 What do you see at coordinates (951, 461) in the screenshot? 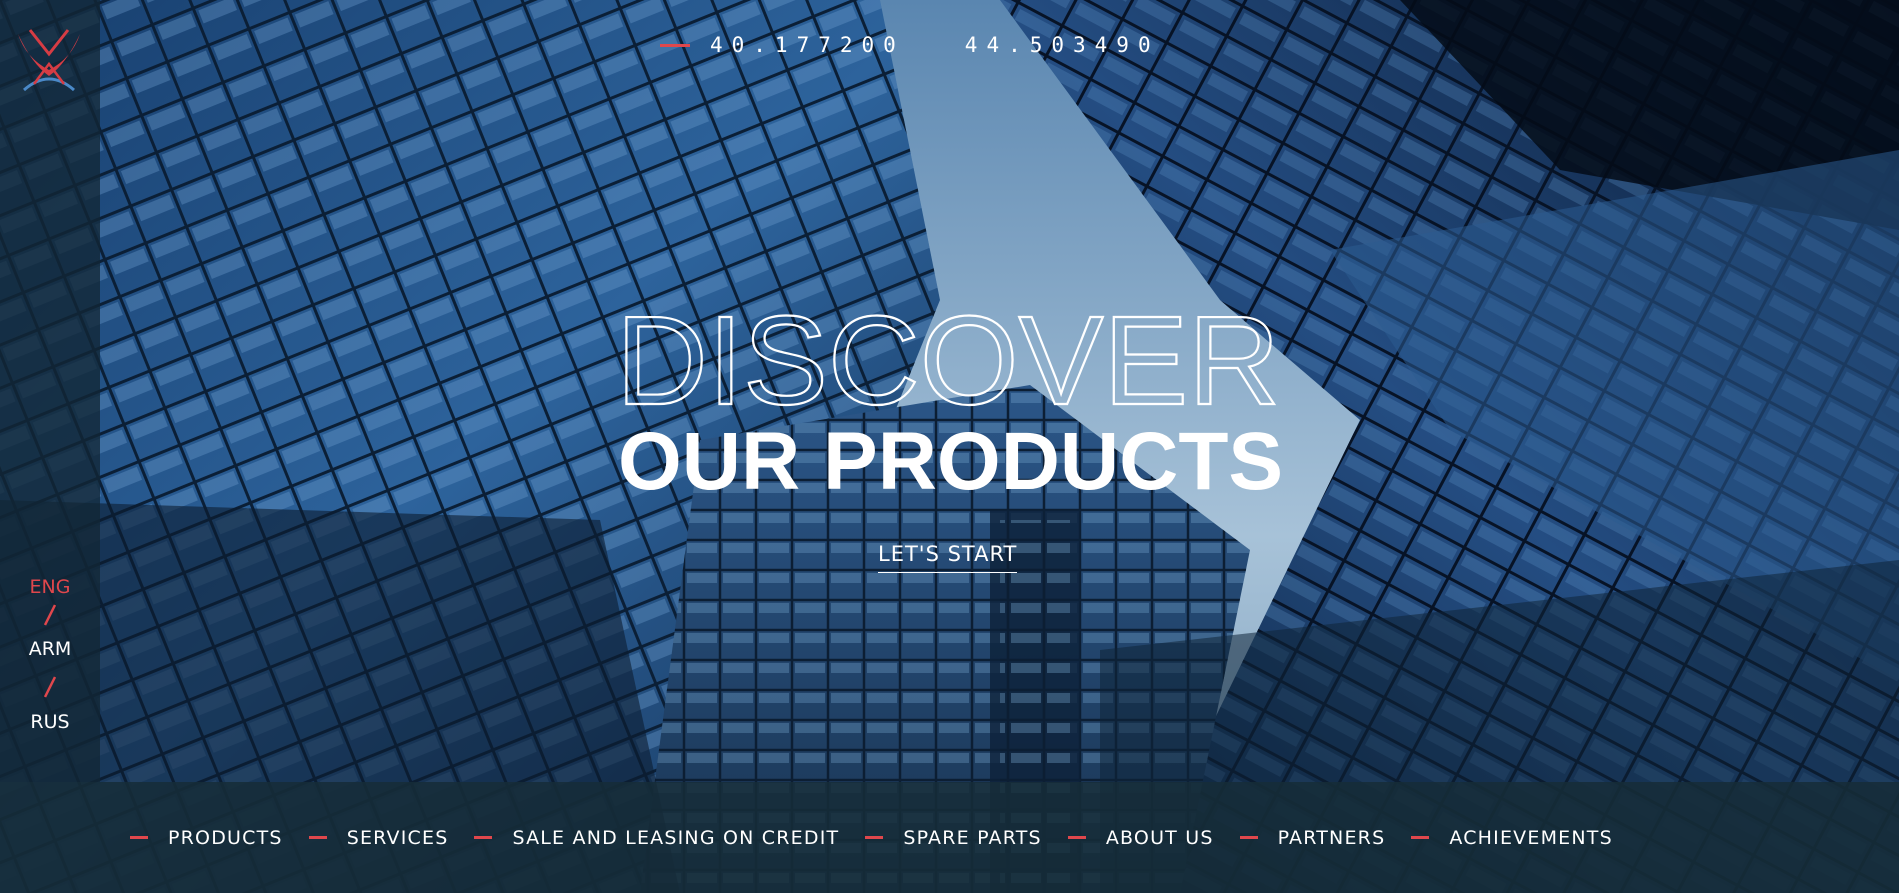
I see `hero-title-solid: OUR PRODUCTS` at bounding box center [951, 461].